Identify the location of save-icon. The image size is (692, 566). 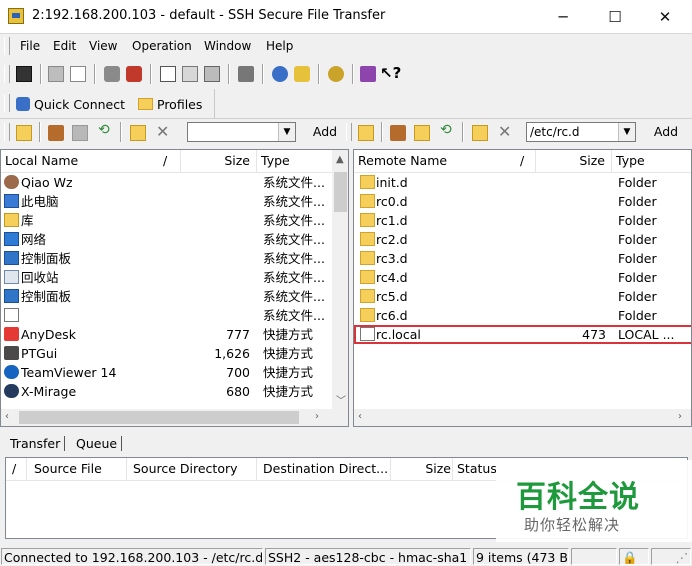
(24, 74).